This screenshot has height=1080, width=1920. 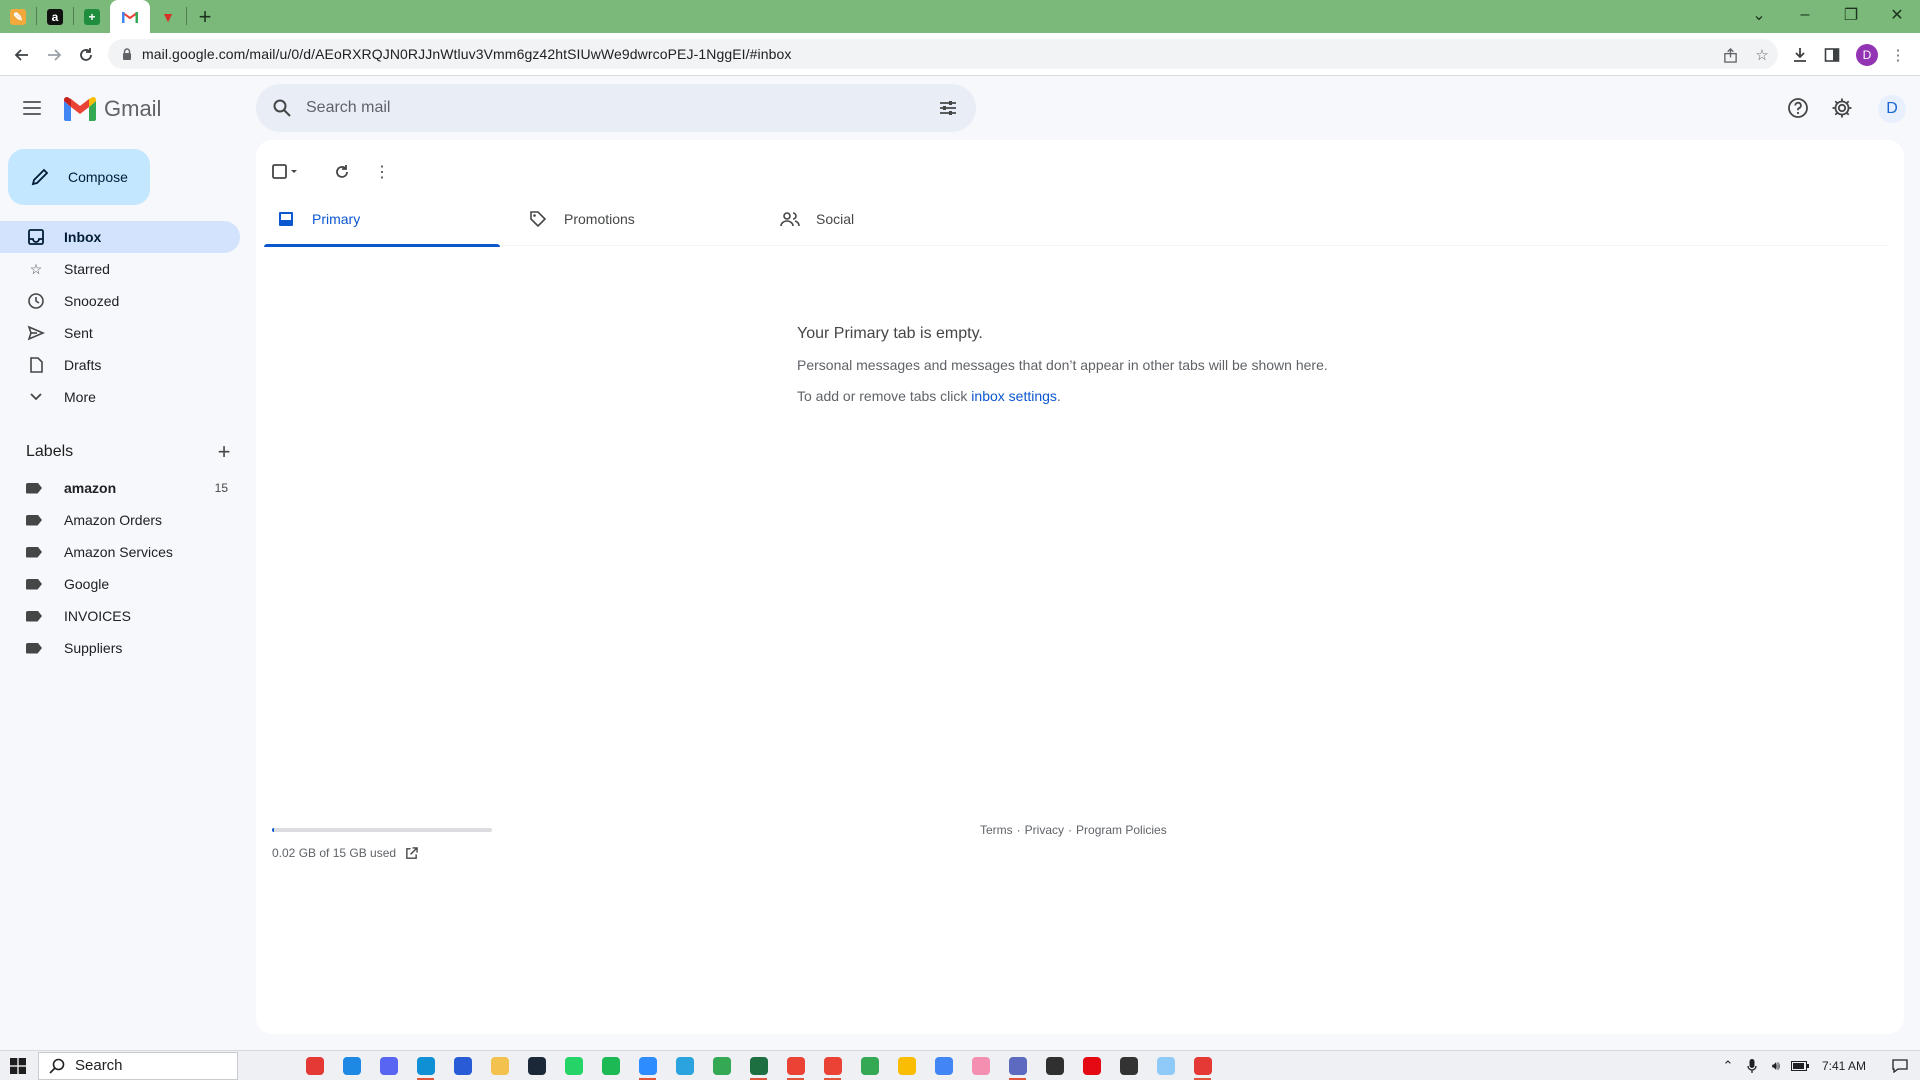 What do you see at coordinates (1842, 108) in the screenshot?
I see `settings-gear-icon` at bounding box center [1842, 108].